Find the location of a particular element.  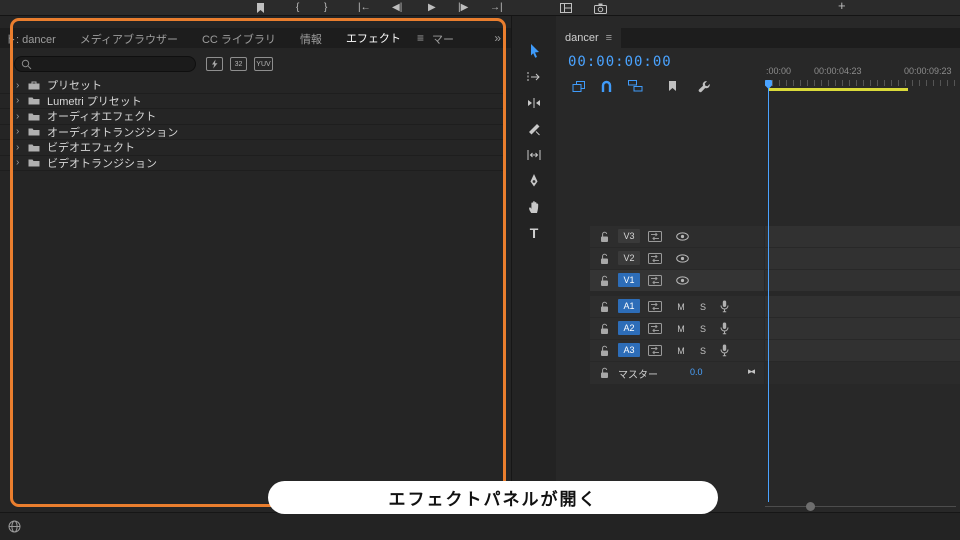

go-to-in-icon: |← is located at coordinates (364, 8).